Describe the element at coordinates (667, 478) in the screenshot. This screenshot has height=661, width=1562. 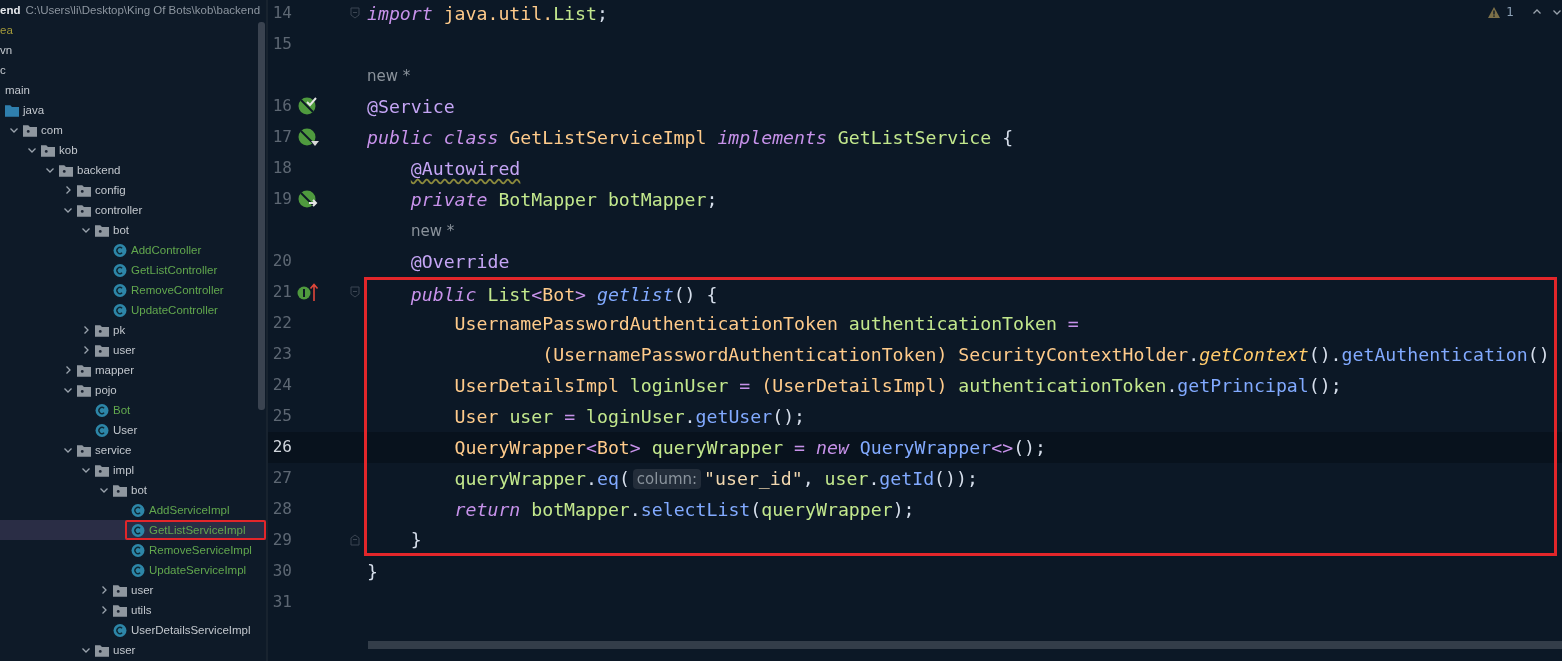
I see `parameter-hint: column:` at that location.